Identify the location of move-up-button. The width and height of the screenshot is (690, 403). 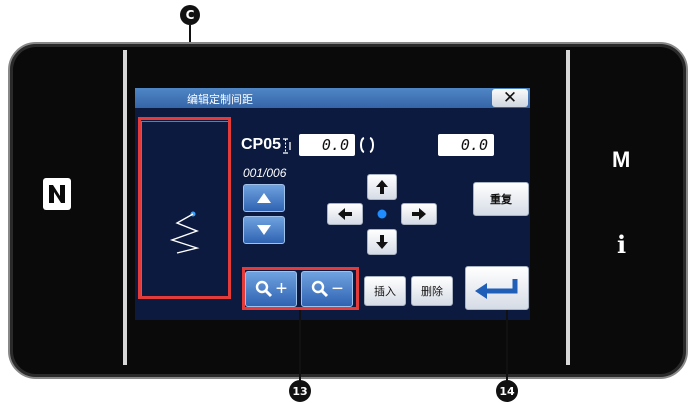
(382, 187).